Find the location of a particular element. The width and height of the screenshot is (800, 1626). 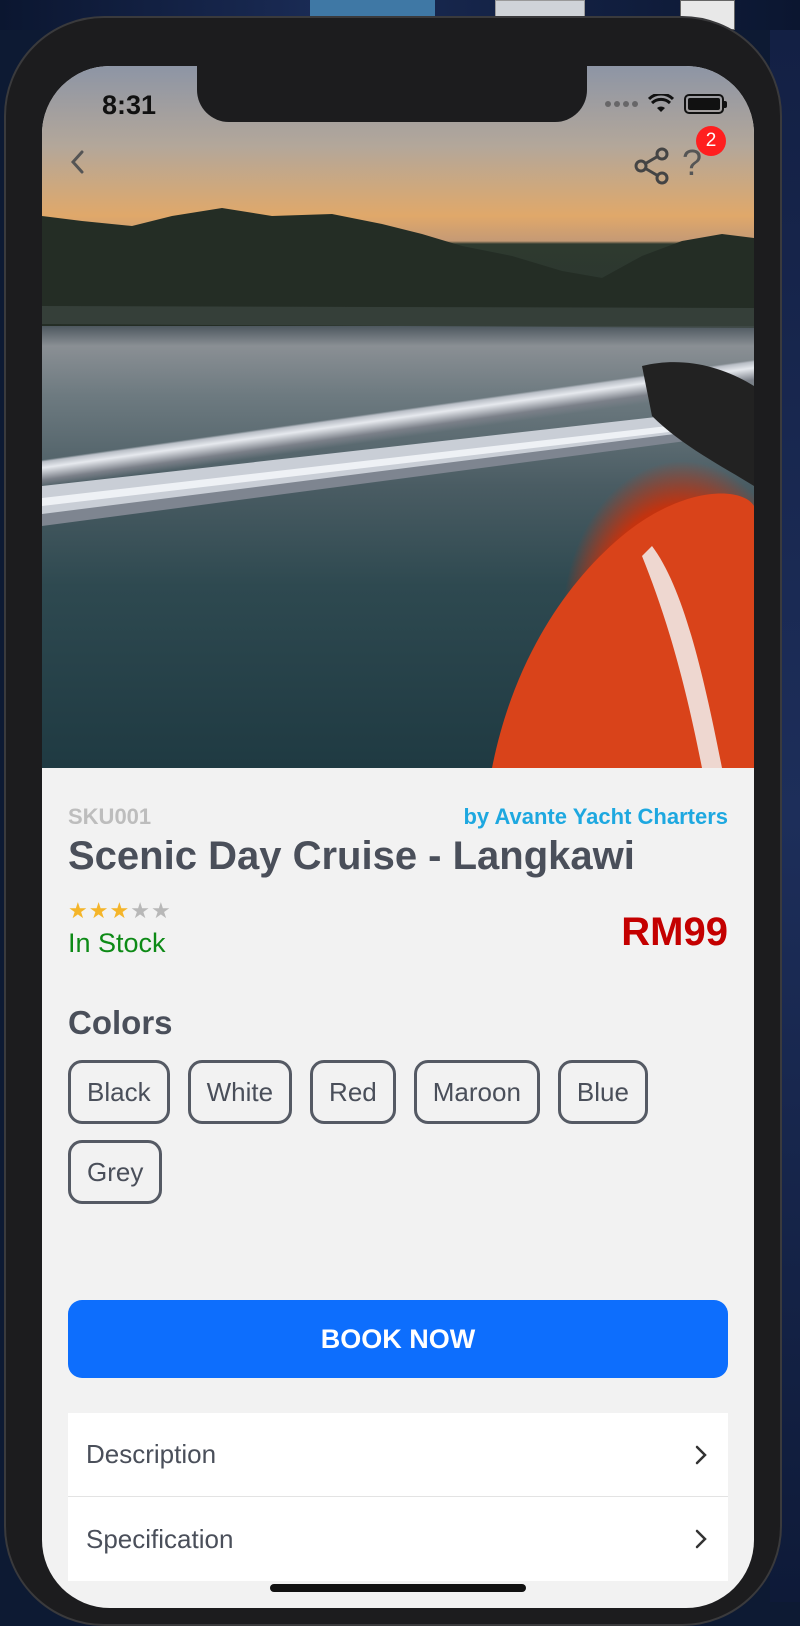

color-chip-red: Red is located at coordinates (353, 1092).